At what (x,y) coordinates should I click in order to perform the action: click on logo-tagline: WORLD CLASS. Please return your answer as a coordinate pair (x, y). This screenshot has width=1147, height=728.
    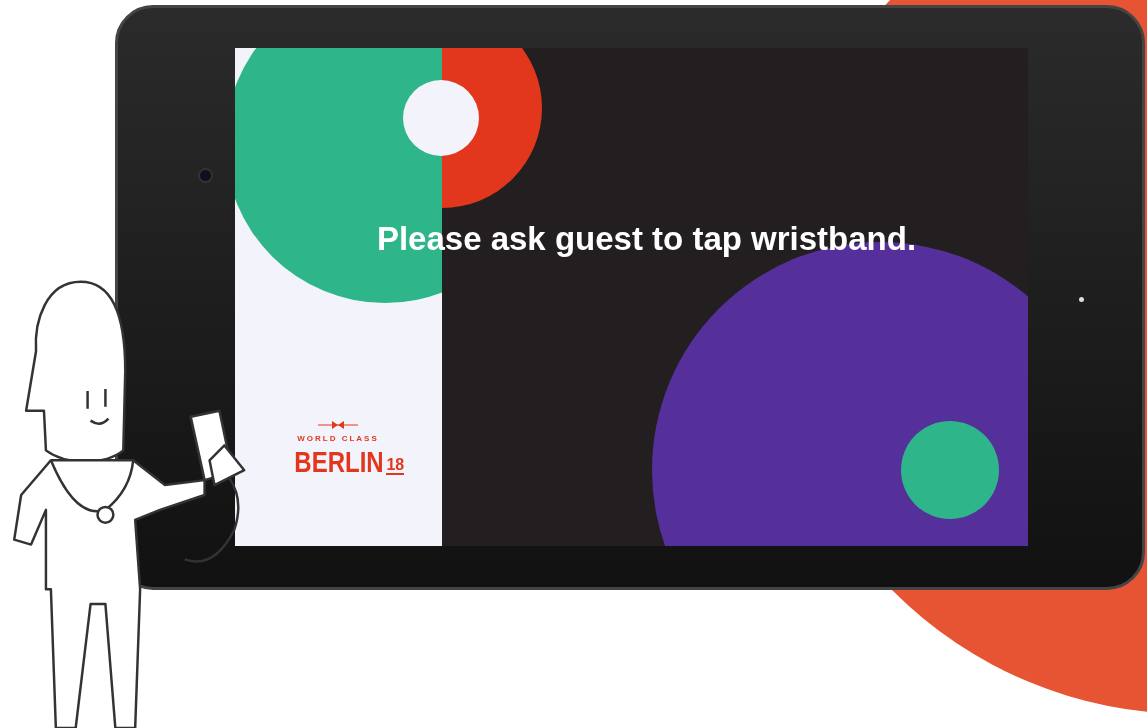
    Looking at the image, I should click on (338, 438).